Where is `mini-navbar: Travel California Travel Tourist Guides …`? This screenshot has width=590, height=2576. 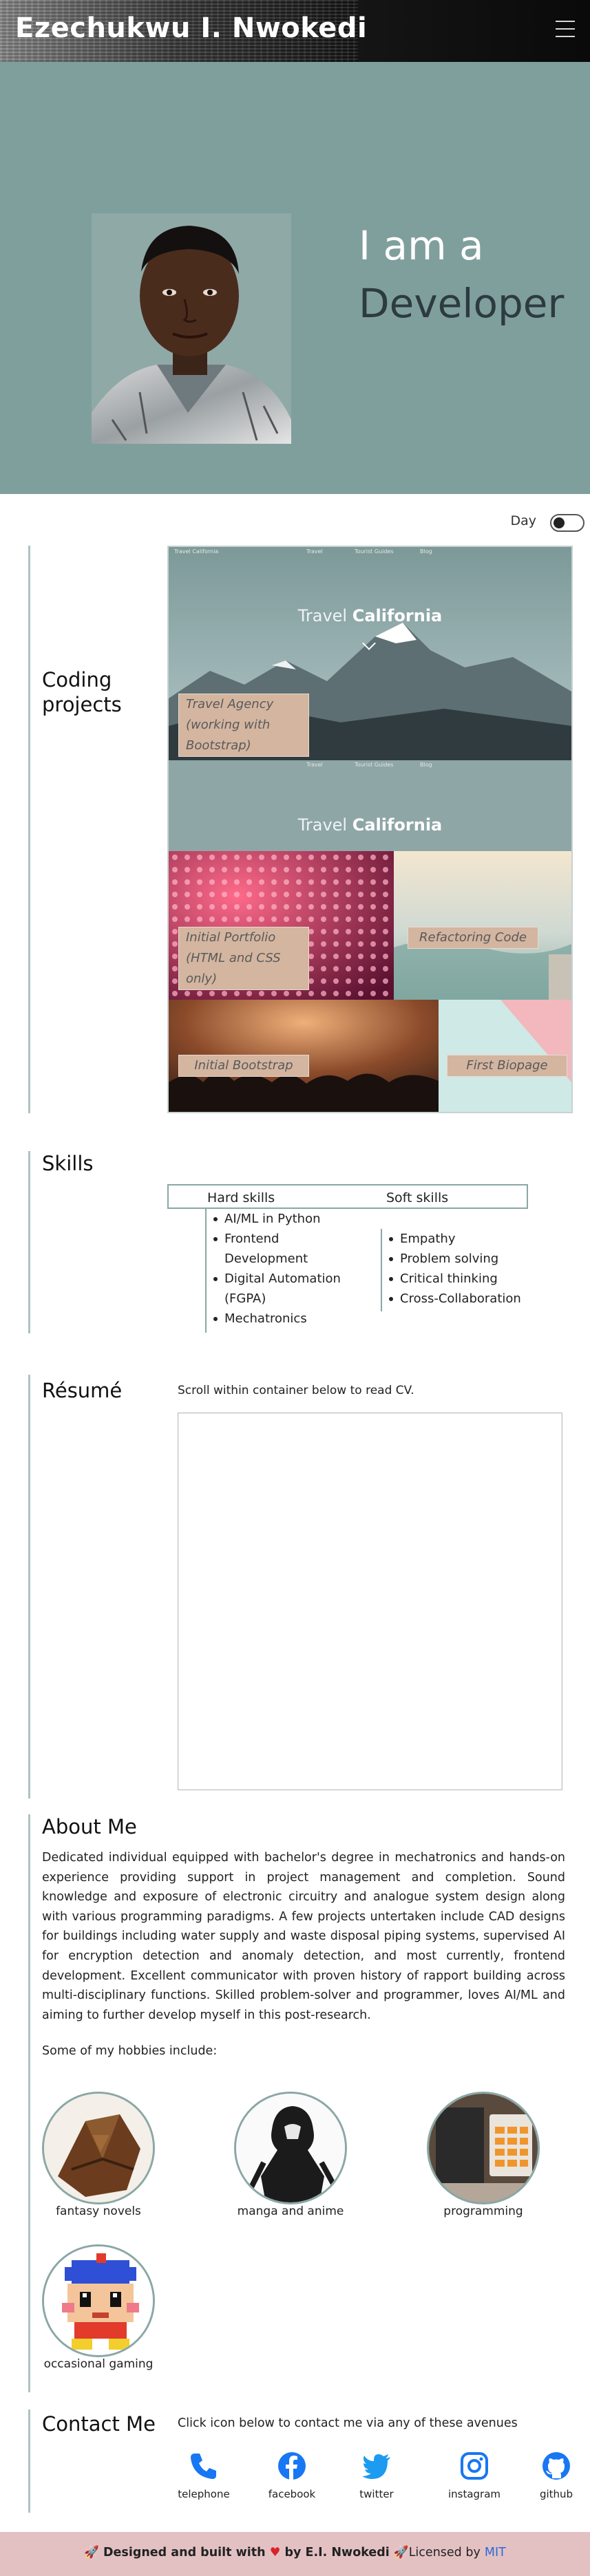
mini-navbar: Travel California Travel Tourist Guides … is located at coordinates (370, 553).